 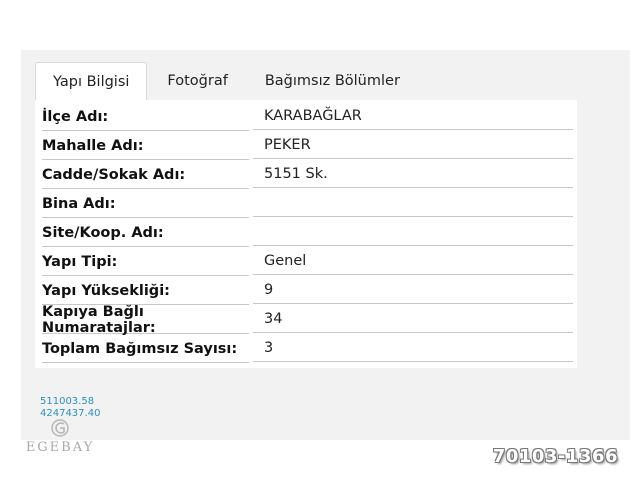 I want to click on table-row: Toplam Bağımsız Sayısı: 3, so click(x=306, y=349).